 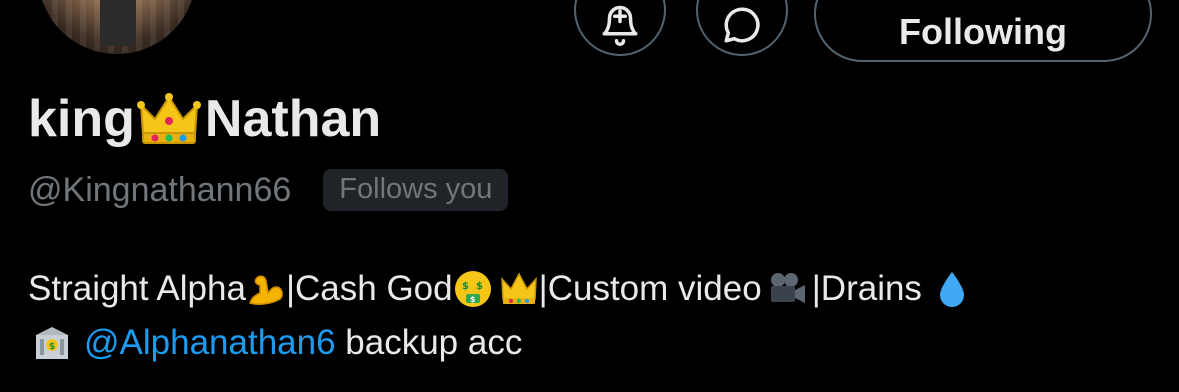 What do you see at coordinates (866, 288) in the screenshot?
I see `bio-text-4: |Drains` at bounding box center [866, 288].